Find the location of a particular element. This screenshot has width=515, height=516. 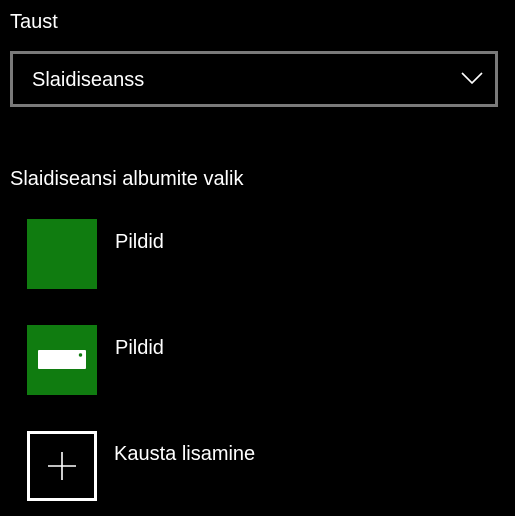

add-folder-tile is located at coordinates (62, 466).